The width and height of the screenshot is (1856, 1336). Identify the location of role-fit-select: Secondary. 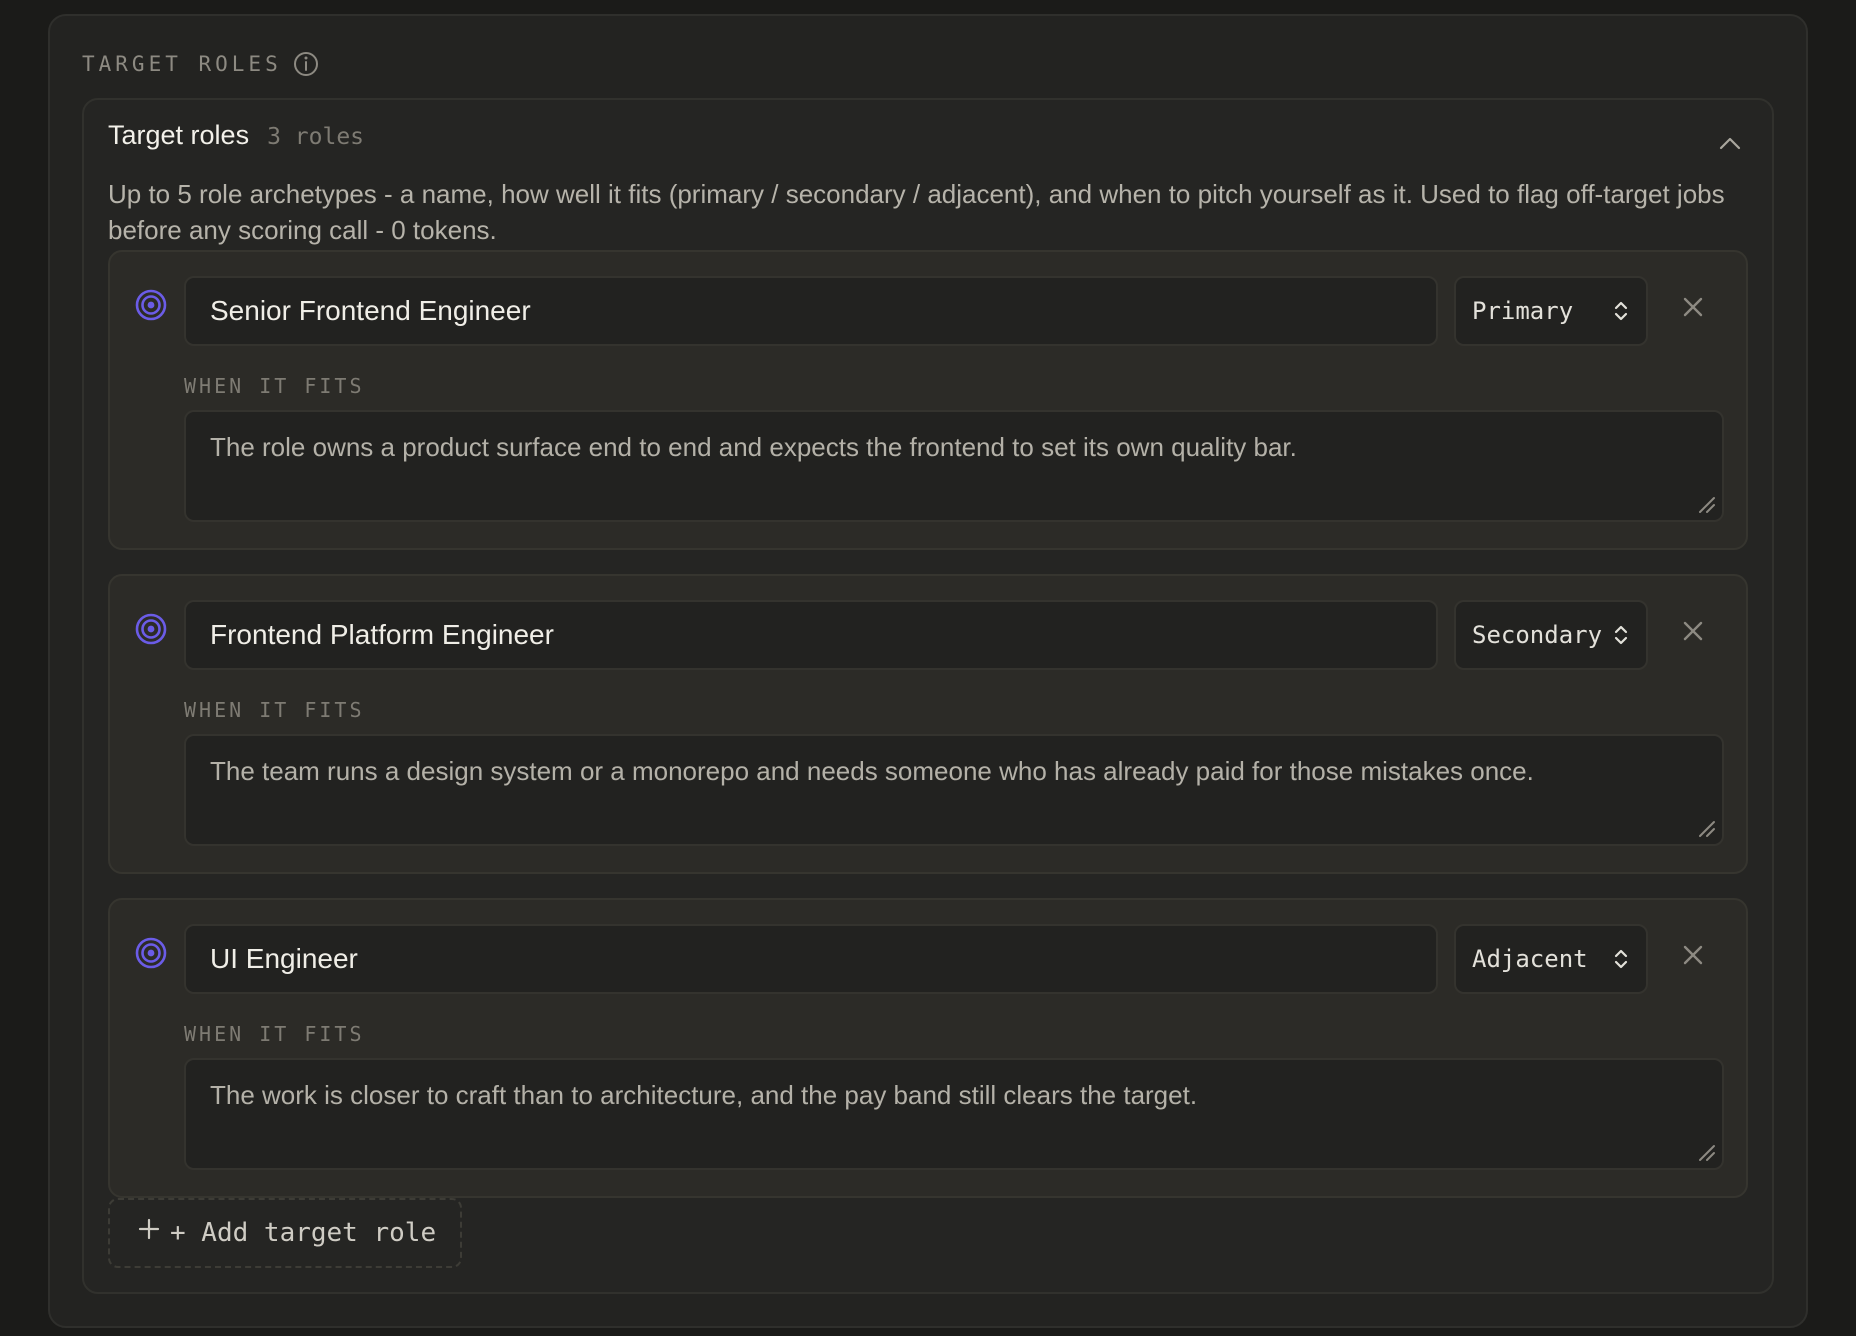
(1551, 635).